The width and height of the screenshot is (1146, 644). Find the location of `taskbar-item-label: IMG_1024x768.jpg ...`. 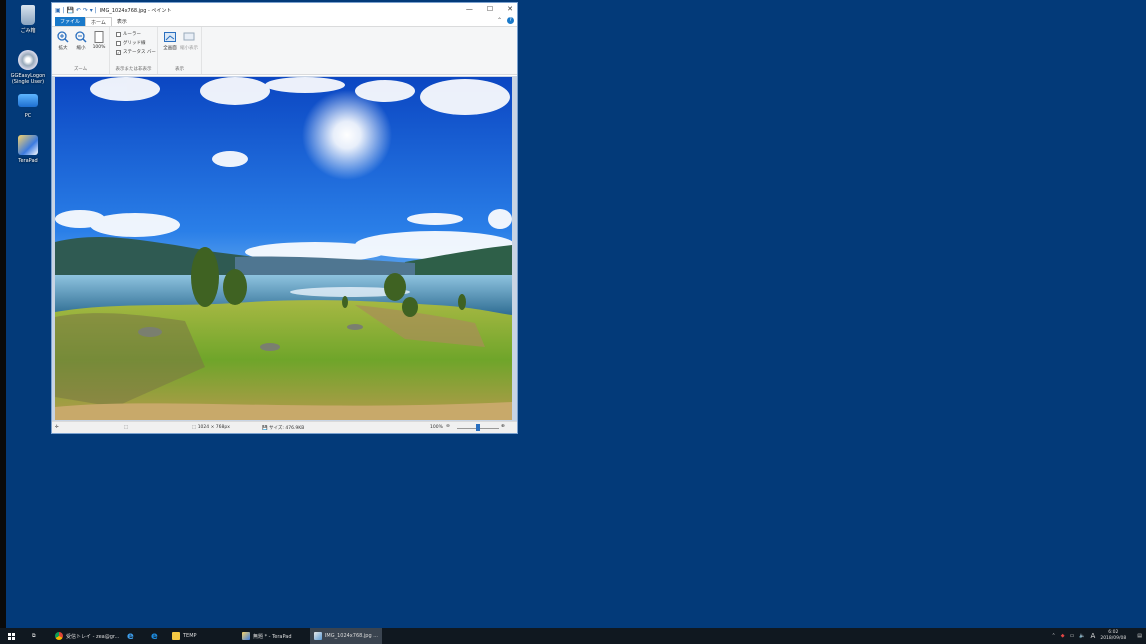

taskbar-item-label: IMG_1024x768.jpg ... is located at coordinates (351, 636).